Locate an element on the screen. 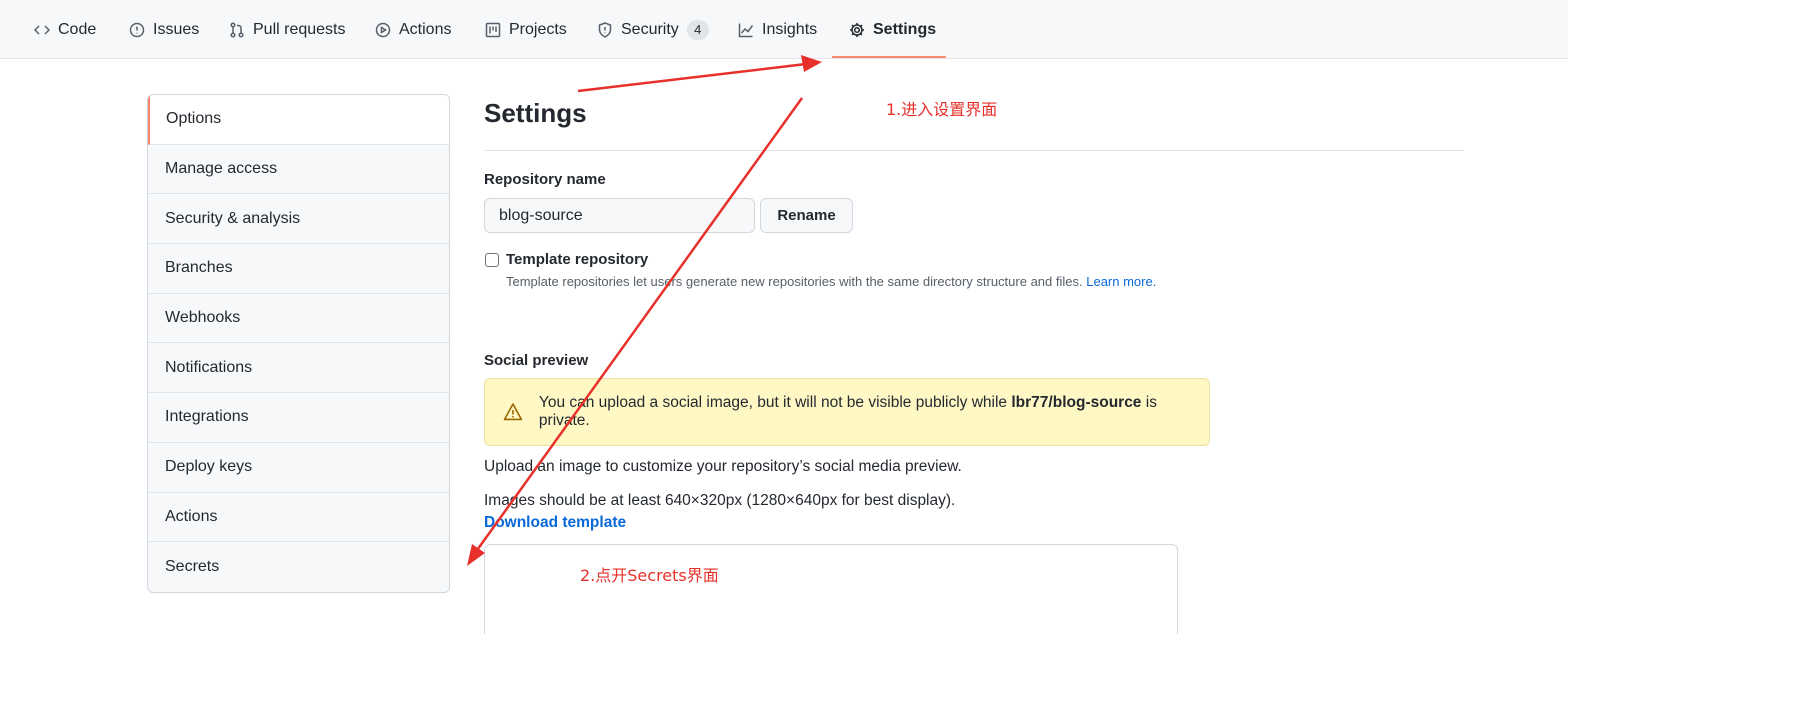 The height and width of the screenshot is (718, 1811). sidebar-item-branches: Branches is located at coordinates (298, 269).